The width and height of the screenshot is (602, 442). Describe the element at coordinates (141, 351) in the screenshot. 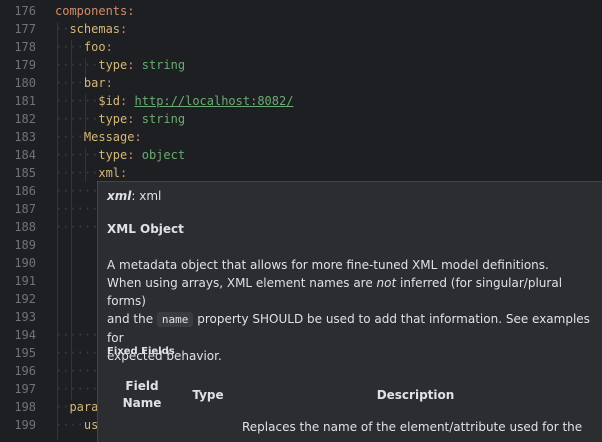

I see `fixed-fields-heading: Fixed Fields` at that location.